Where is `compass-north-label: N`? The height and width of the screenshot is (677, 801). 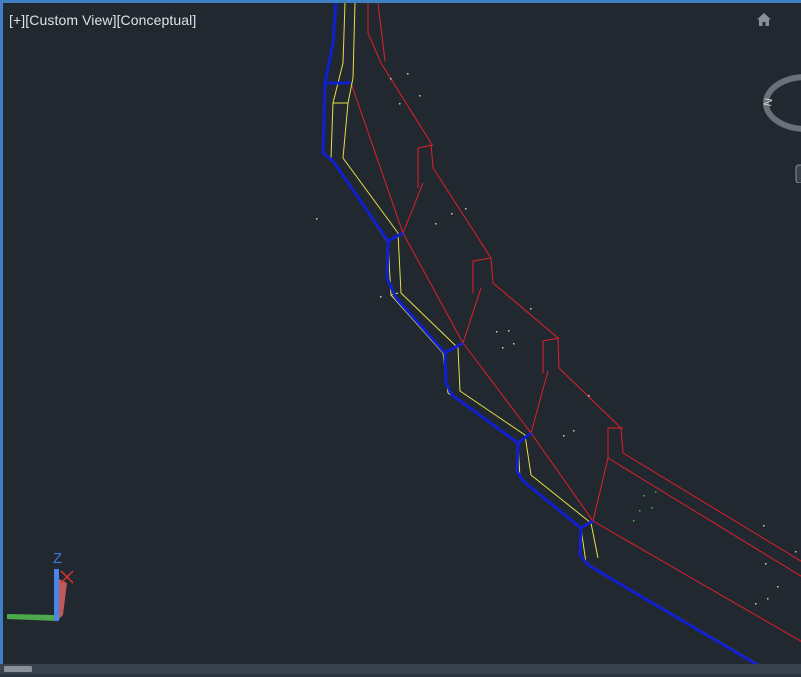 compass-north-label: N is located at coordinates (768, 102).